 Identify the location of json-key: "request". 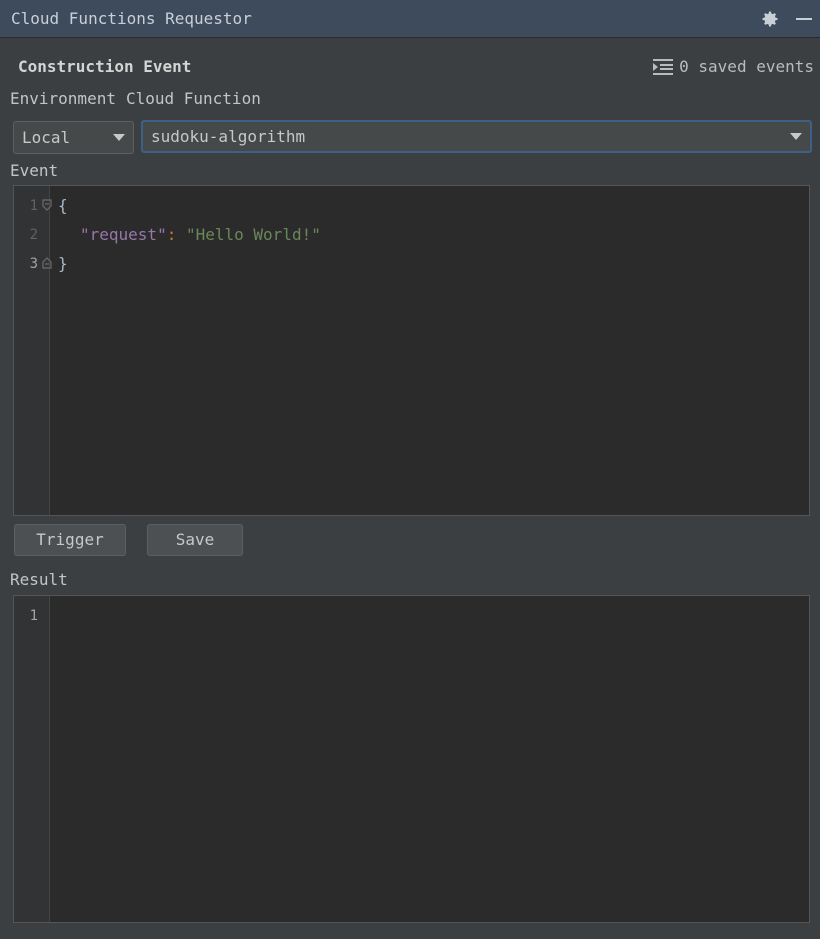
(123, 234).